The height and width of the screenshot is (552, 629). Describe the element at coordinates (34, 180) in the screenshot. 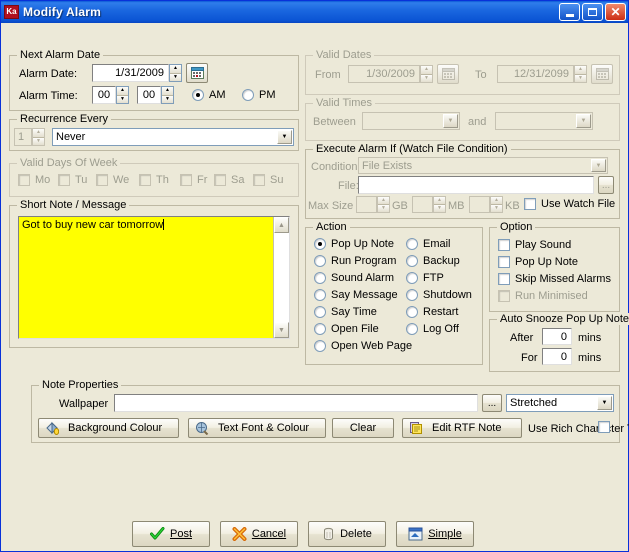

I see `day-checkbox-mo: Mo` at that location.